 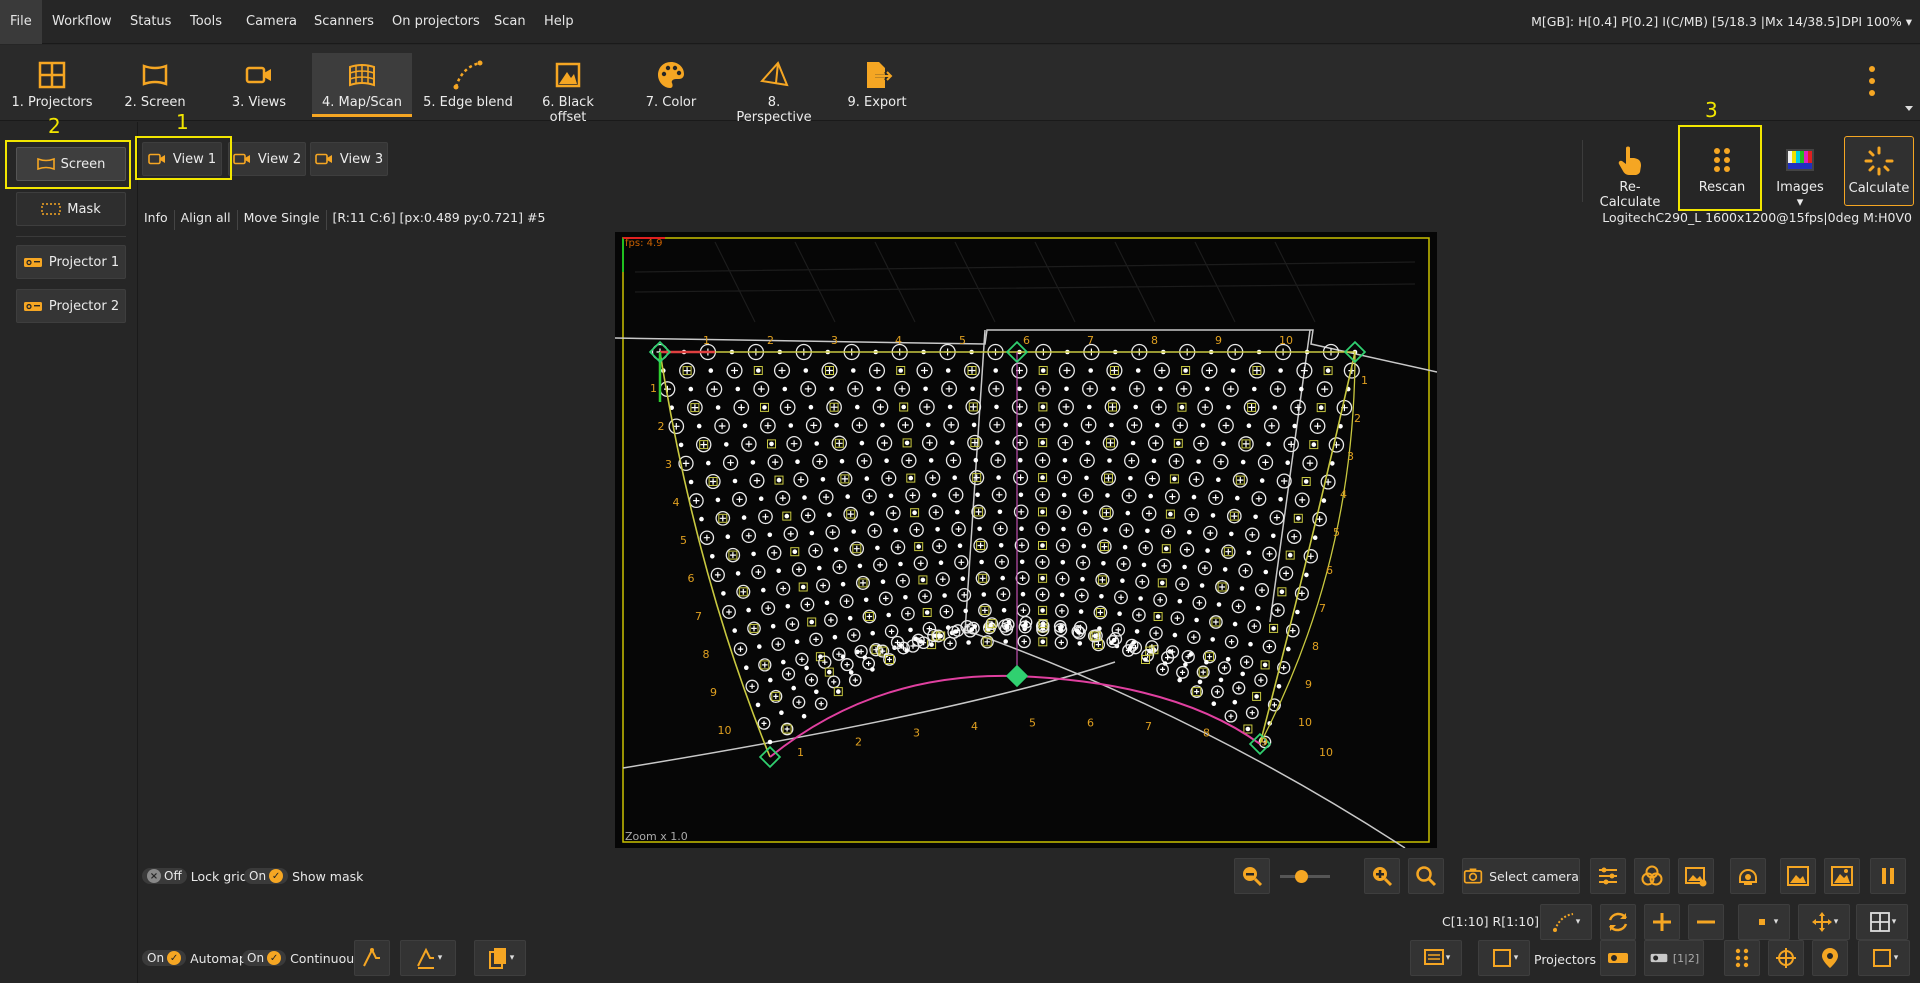 I want to click on move-mode-dropdown: ▾, so click(x=1824, y=922).